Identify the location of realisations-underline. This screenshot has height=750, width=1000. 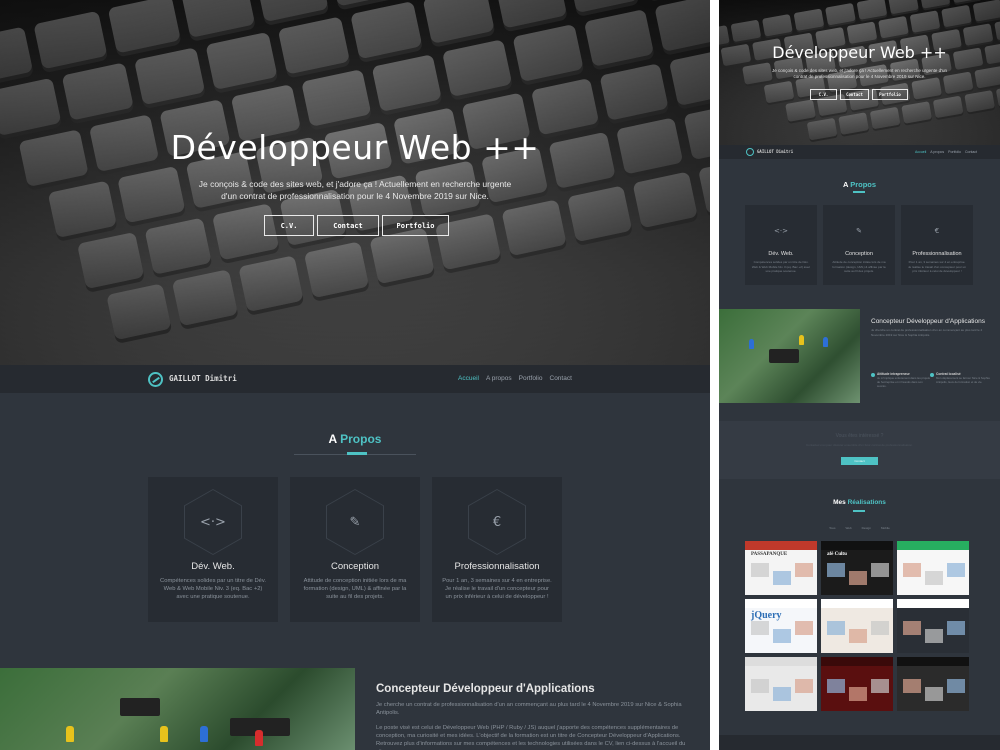
(859, 511).